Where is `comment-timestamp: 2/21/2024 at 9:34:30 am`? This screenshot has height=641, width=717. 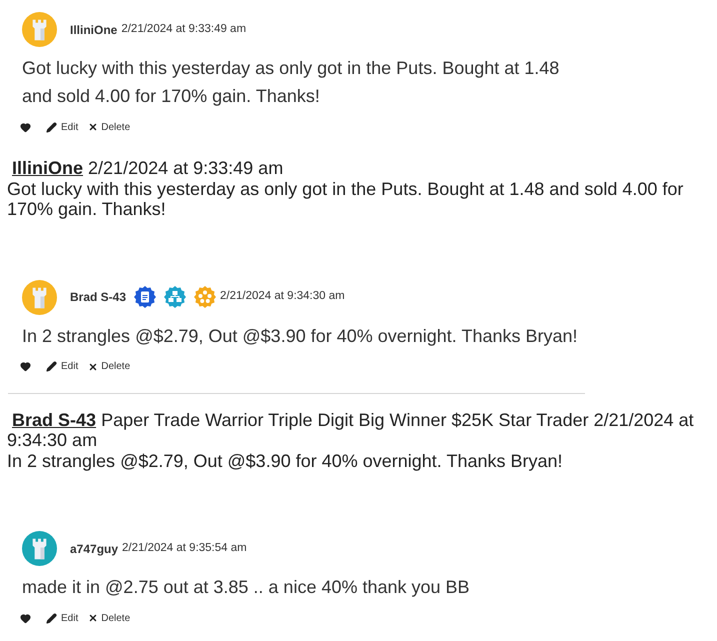 comment-timestamp: 2/21/2024 at 9:34:30 am is located at coordinates (282, 296).